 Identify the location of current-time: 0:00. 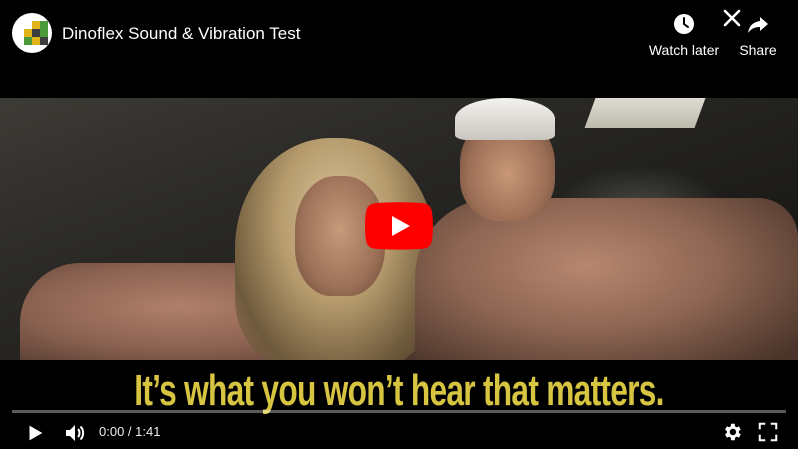
(112, 431).